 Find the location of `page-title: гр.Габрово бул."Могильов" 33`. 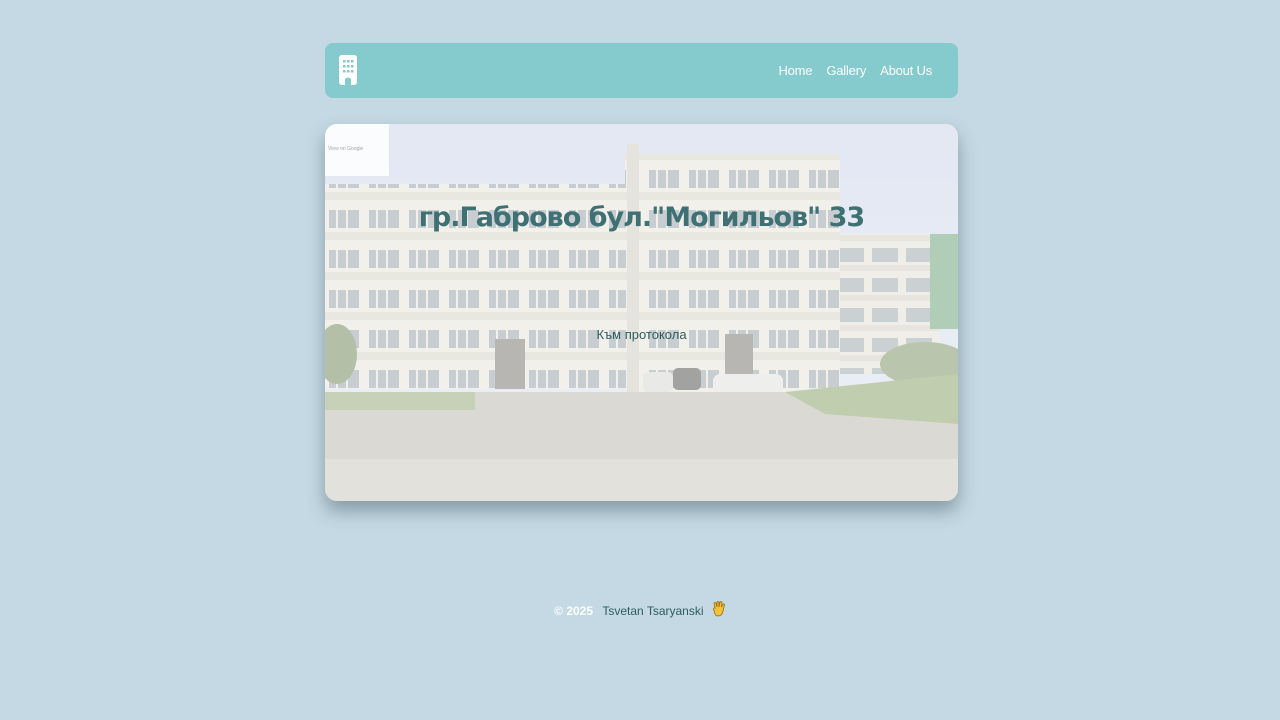

page-title: гр.Габрово бул."Могильов" 33 is located at coordinates (641, 217).